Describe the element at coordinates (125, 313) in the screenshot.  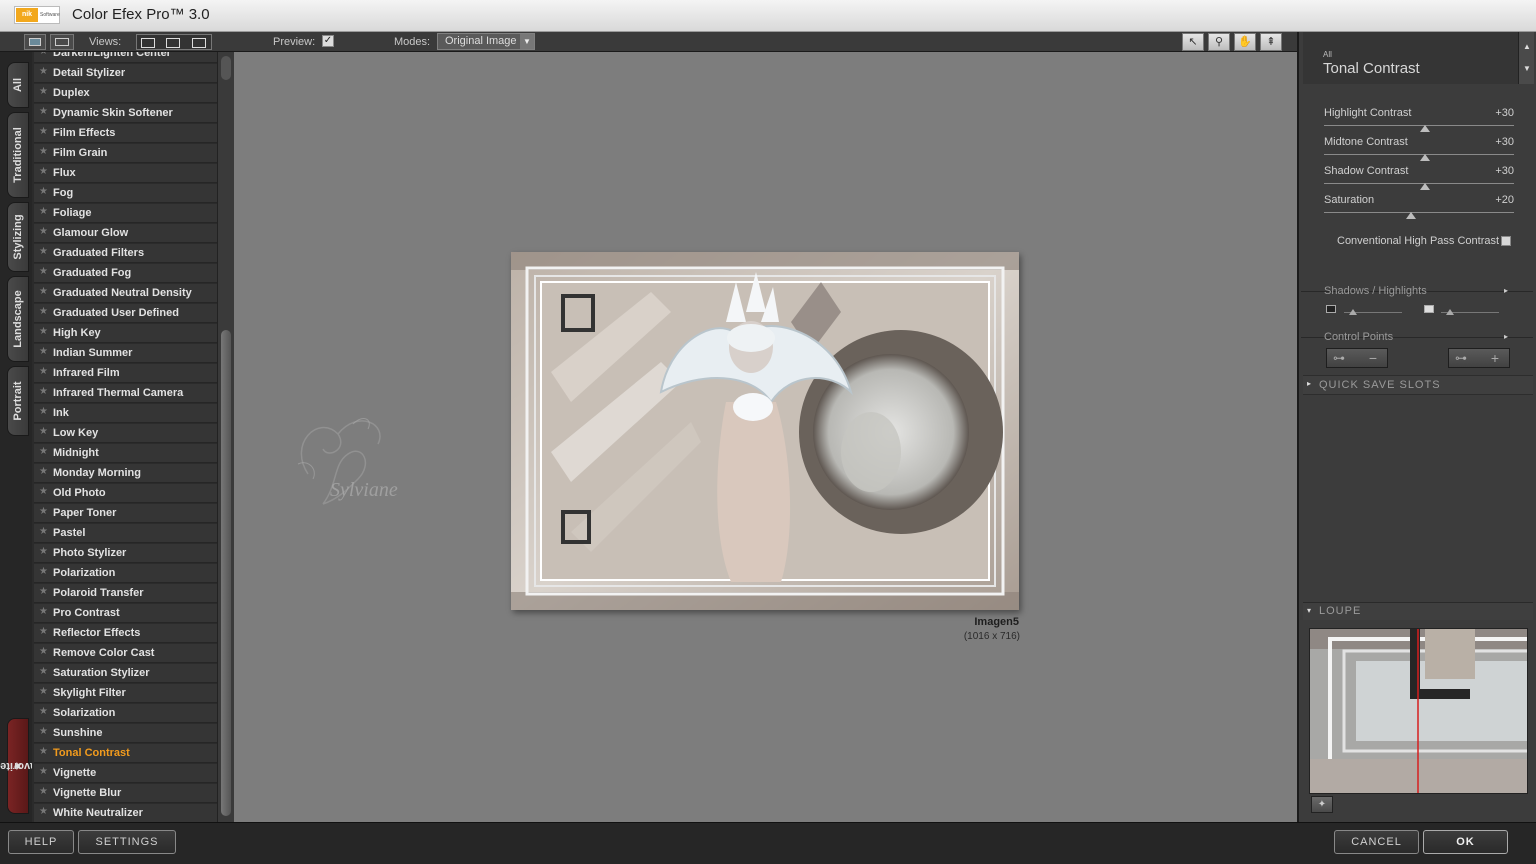
I see `filter-item: ★ Graduated User Defined` at that location.